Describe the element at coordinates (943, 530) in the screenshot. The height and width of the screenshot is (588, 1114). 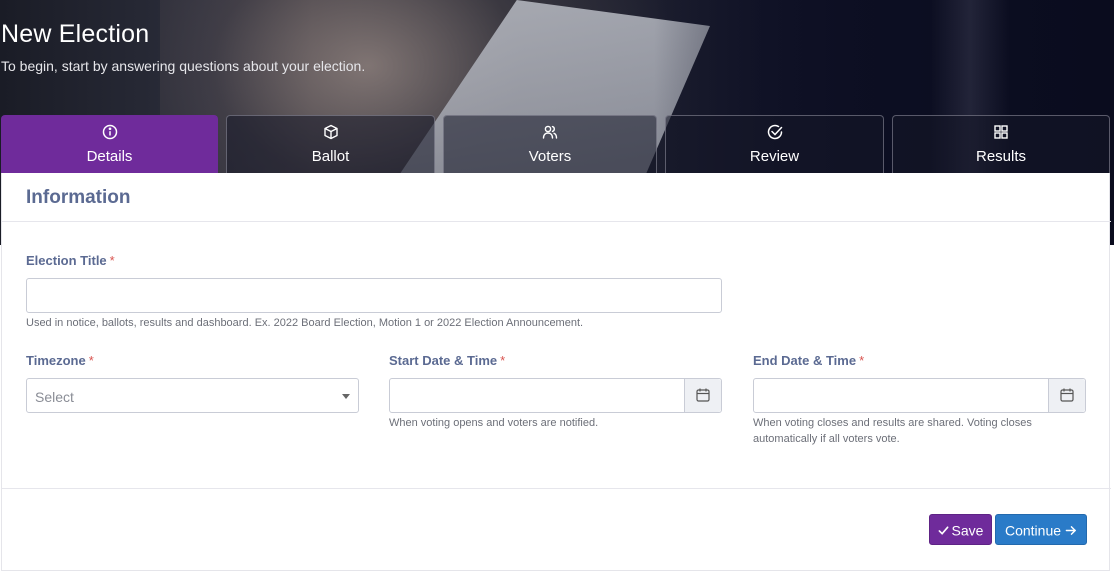
I see `check-icon` at that location.